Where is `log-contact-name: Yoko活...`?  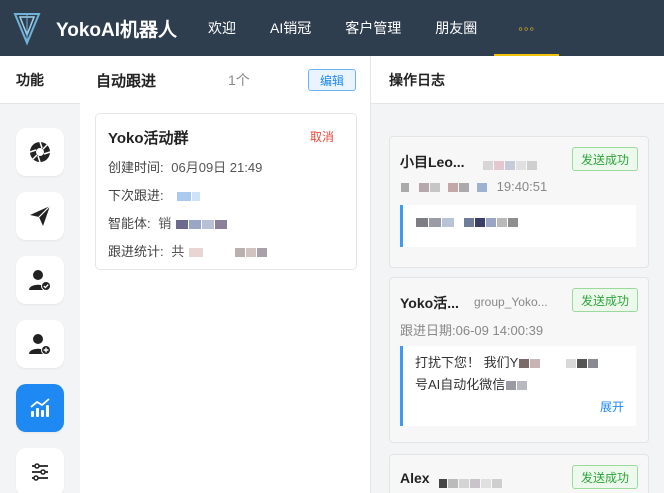 log-contact-name: Yoko活... is located at coordinates (429, 303).